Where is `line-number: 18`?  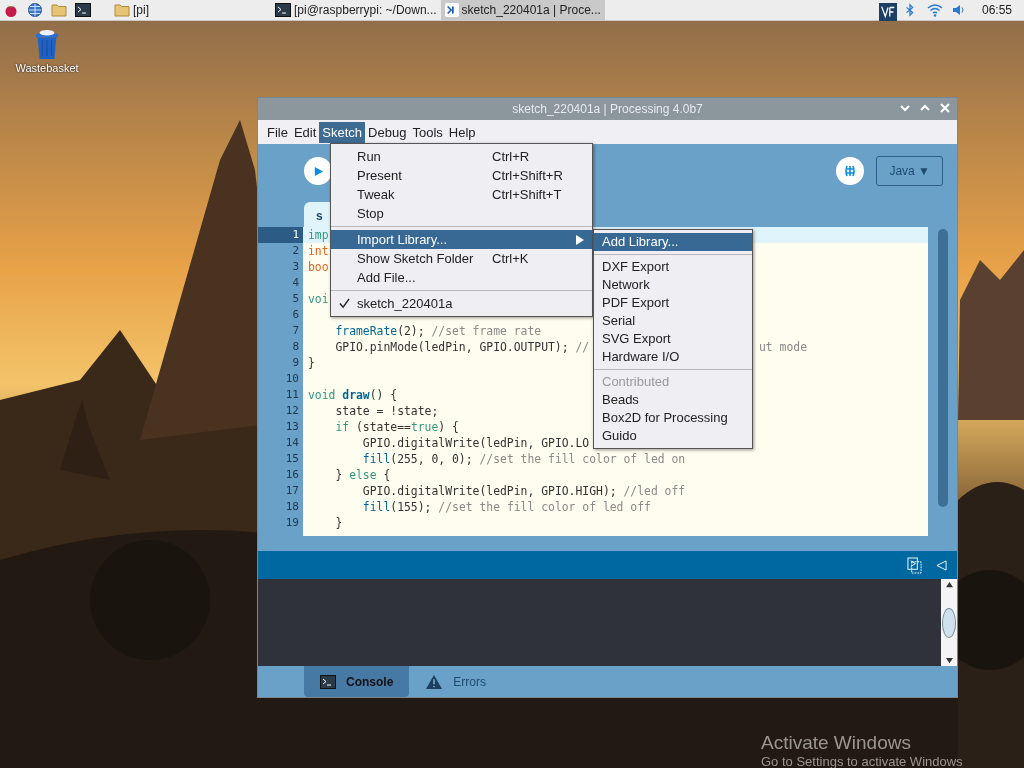
line-number: 18 is located at coordinates (292, 507).